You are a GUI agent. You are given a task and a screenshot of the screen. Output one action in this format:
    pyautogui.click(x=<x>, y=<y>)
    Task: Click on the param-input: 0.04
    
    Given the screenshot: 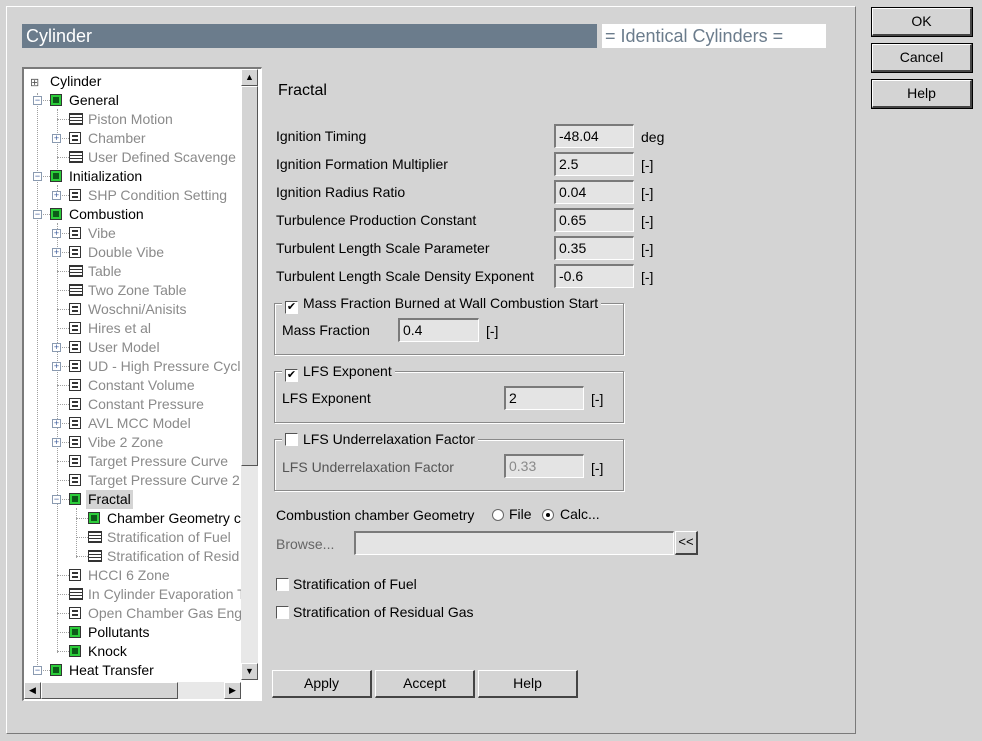 What is the action you would take?
    pyautogui.click(x=594, y=192)
    